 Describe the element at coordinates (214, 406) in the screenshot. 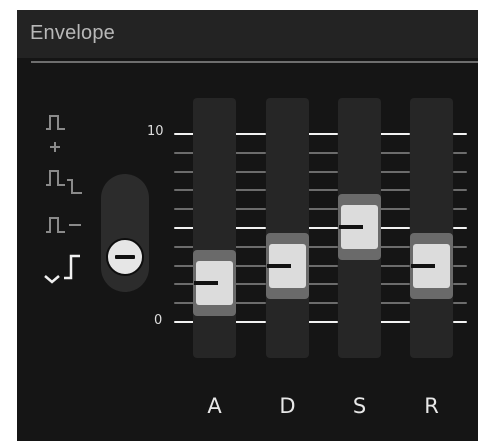

I see `fader-label-a: A` at that location.